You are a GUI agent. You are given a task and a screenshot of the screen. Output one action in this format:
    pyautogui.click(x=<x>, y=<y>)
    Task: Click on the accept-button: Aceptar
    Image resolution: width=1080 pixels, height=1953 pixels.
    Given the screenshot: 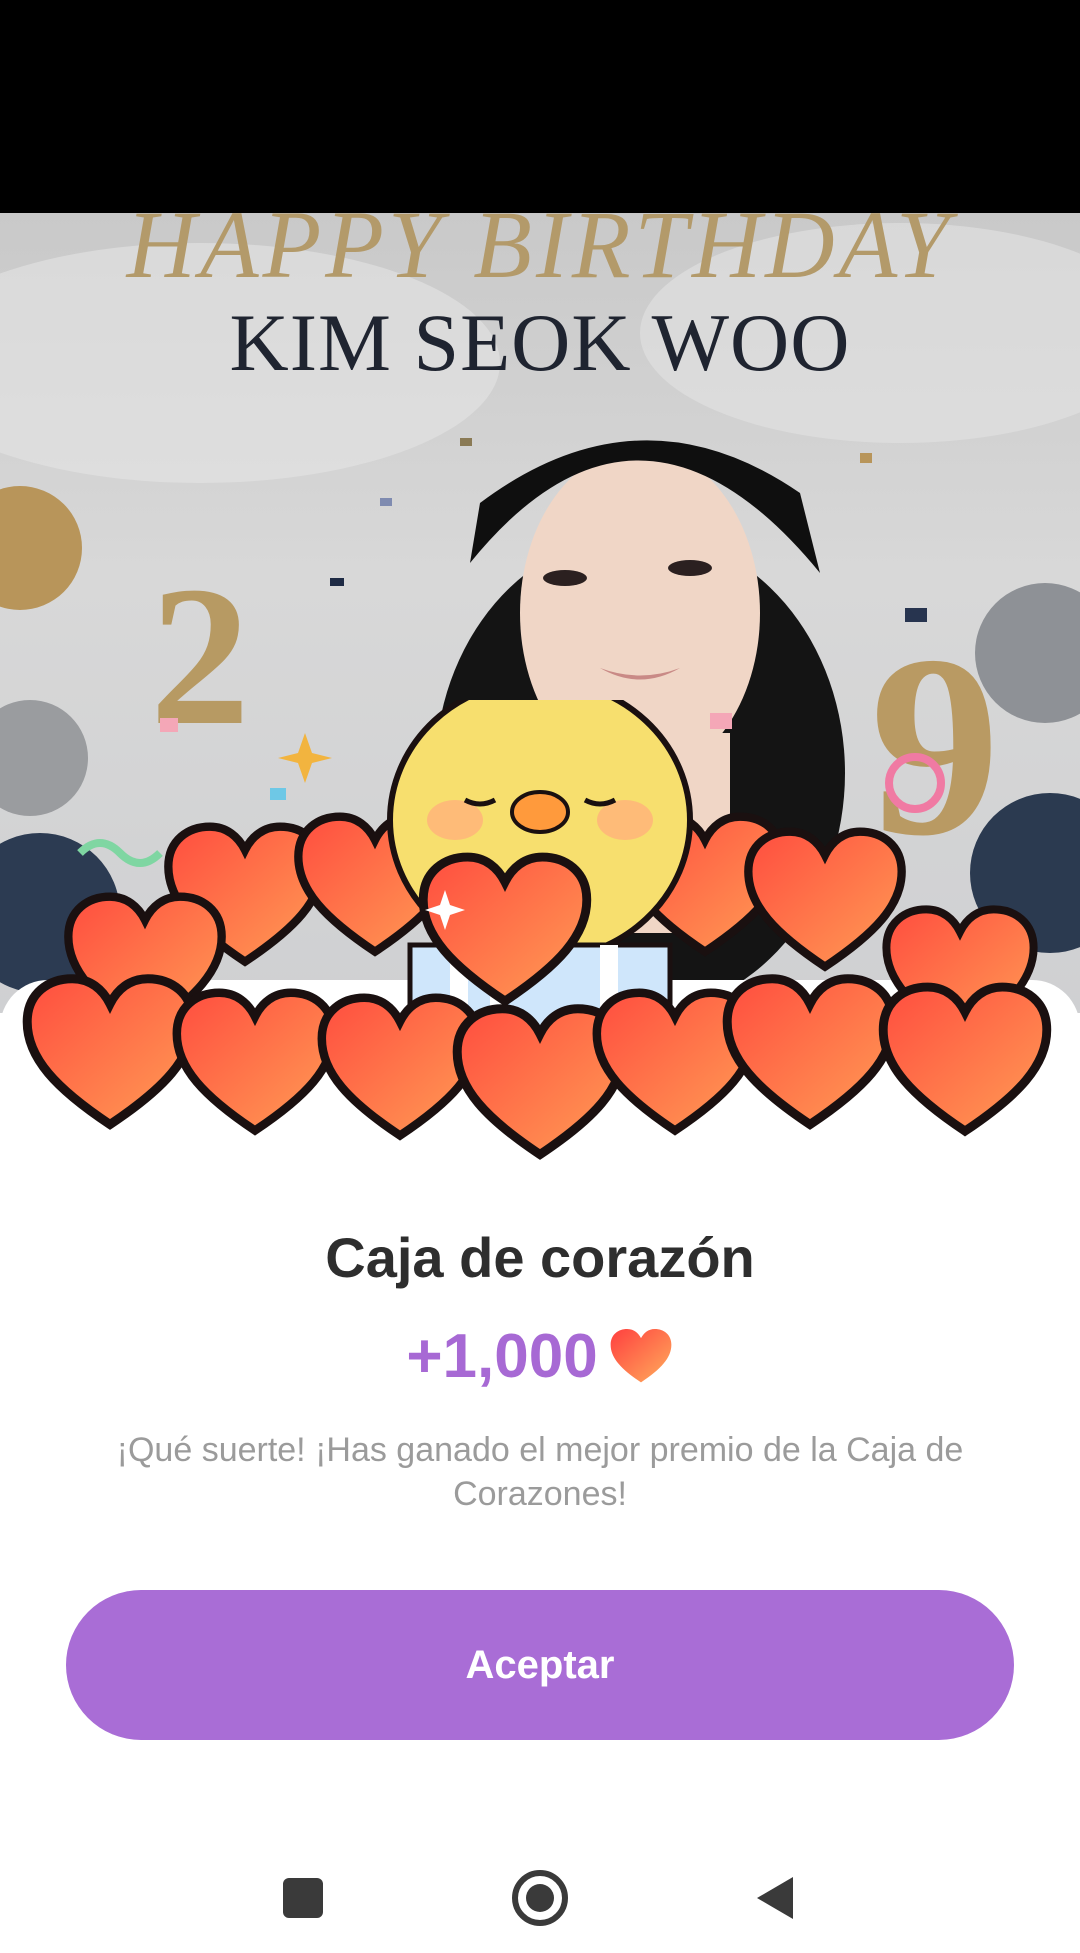 What is the action you would take?
    pyautogui.click(x=540, y=1665)
    